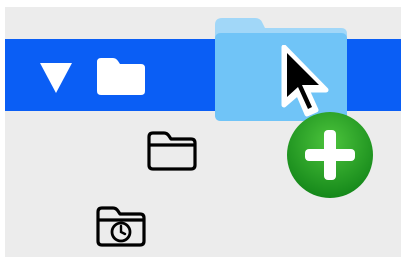 The height and width of the screenshot is (259, 401). Describe the element at coordinates (121, 76) in the screenshot. I see `folder-icon` at that location.